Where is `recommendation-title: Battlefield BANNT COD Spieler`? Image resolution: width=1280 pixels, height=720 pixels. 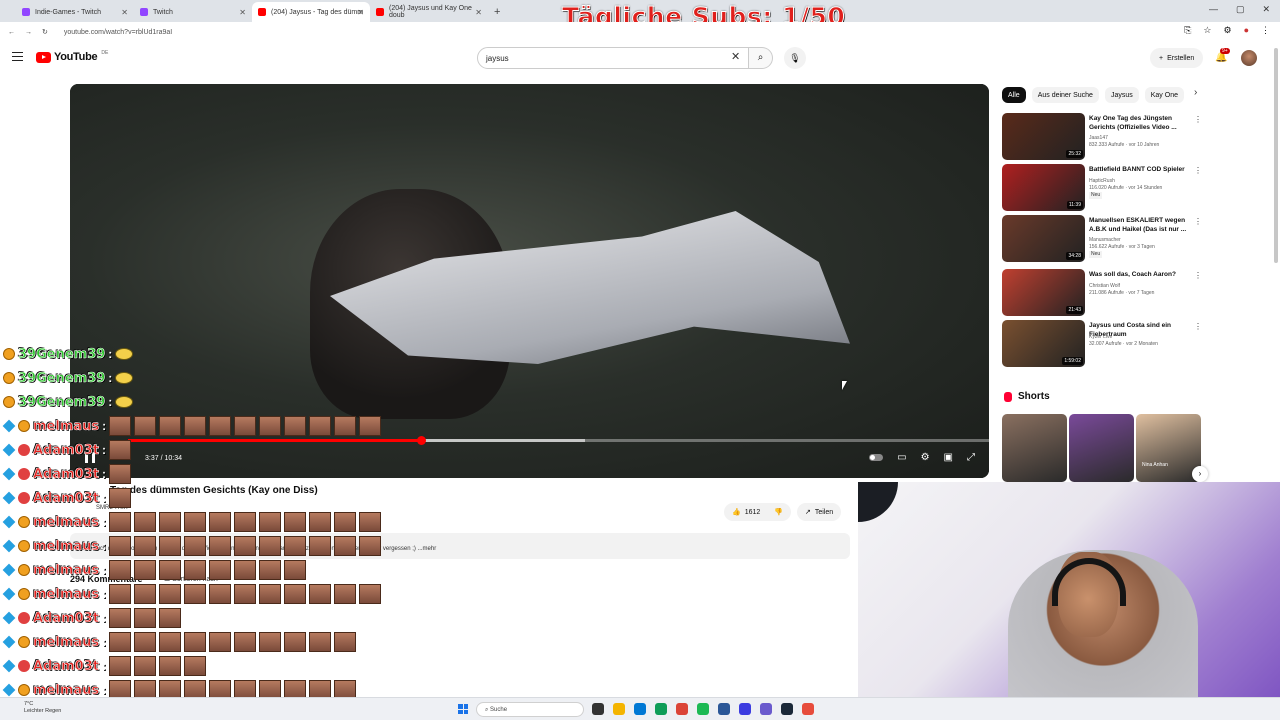
recommendation-title: Battlefield BANNT COD Spieler is located at coordinates (1141, 170).